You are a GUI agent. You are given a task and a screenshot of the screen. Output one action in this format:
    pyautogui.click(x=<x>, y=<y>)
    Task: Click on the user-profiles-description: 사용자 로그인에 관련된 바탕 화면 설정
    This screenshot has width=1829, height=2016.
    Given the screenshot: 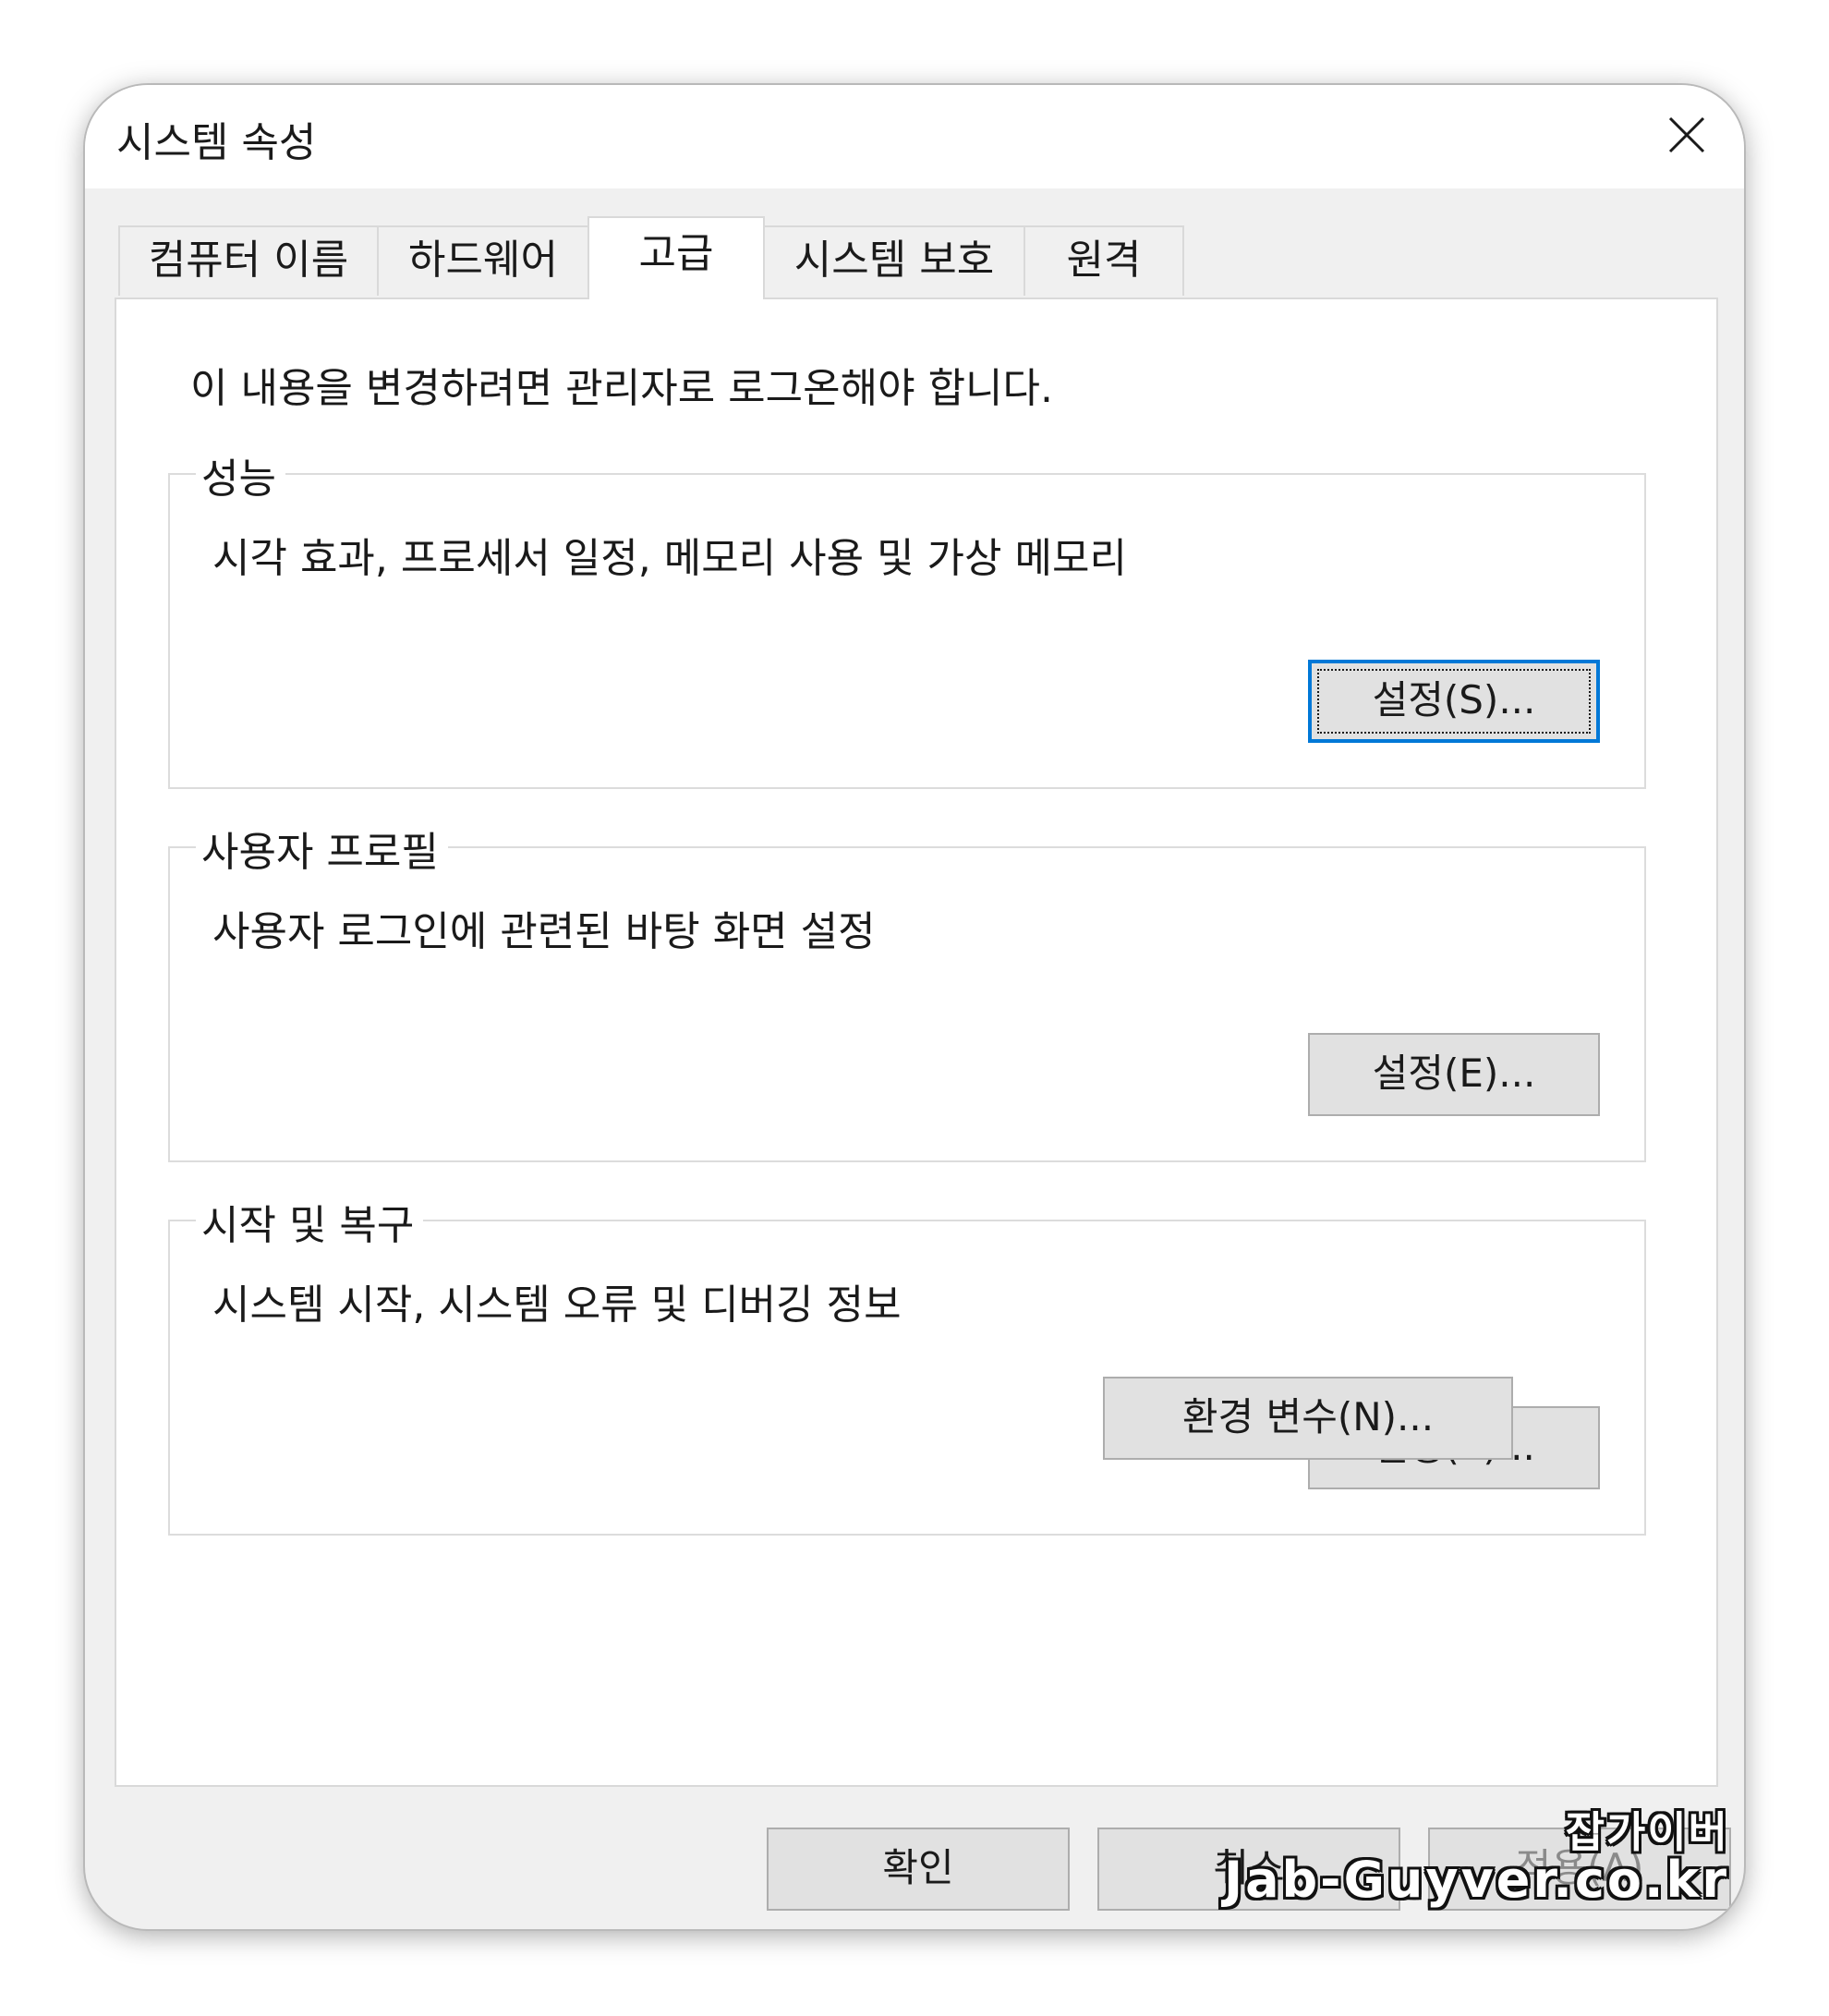 What is the action you would take?
    pyautogui.click(x=544, y=931)
    